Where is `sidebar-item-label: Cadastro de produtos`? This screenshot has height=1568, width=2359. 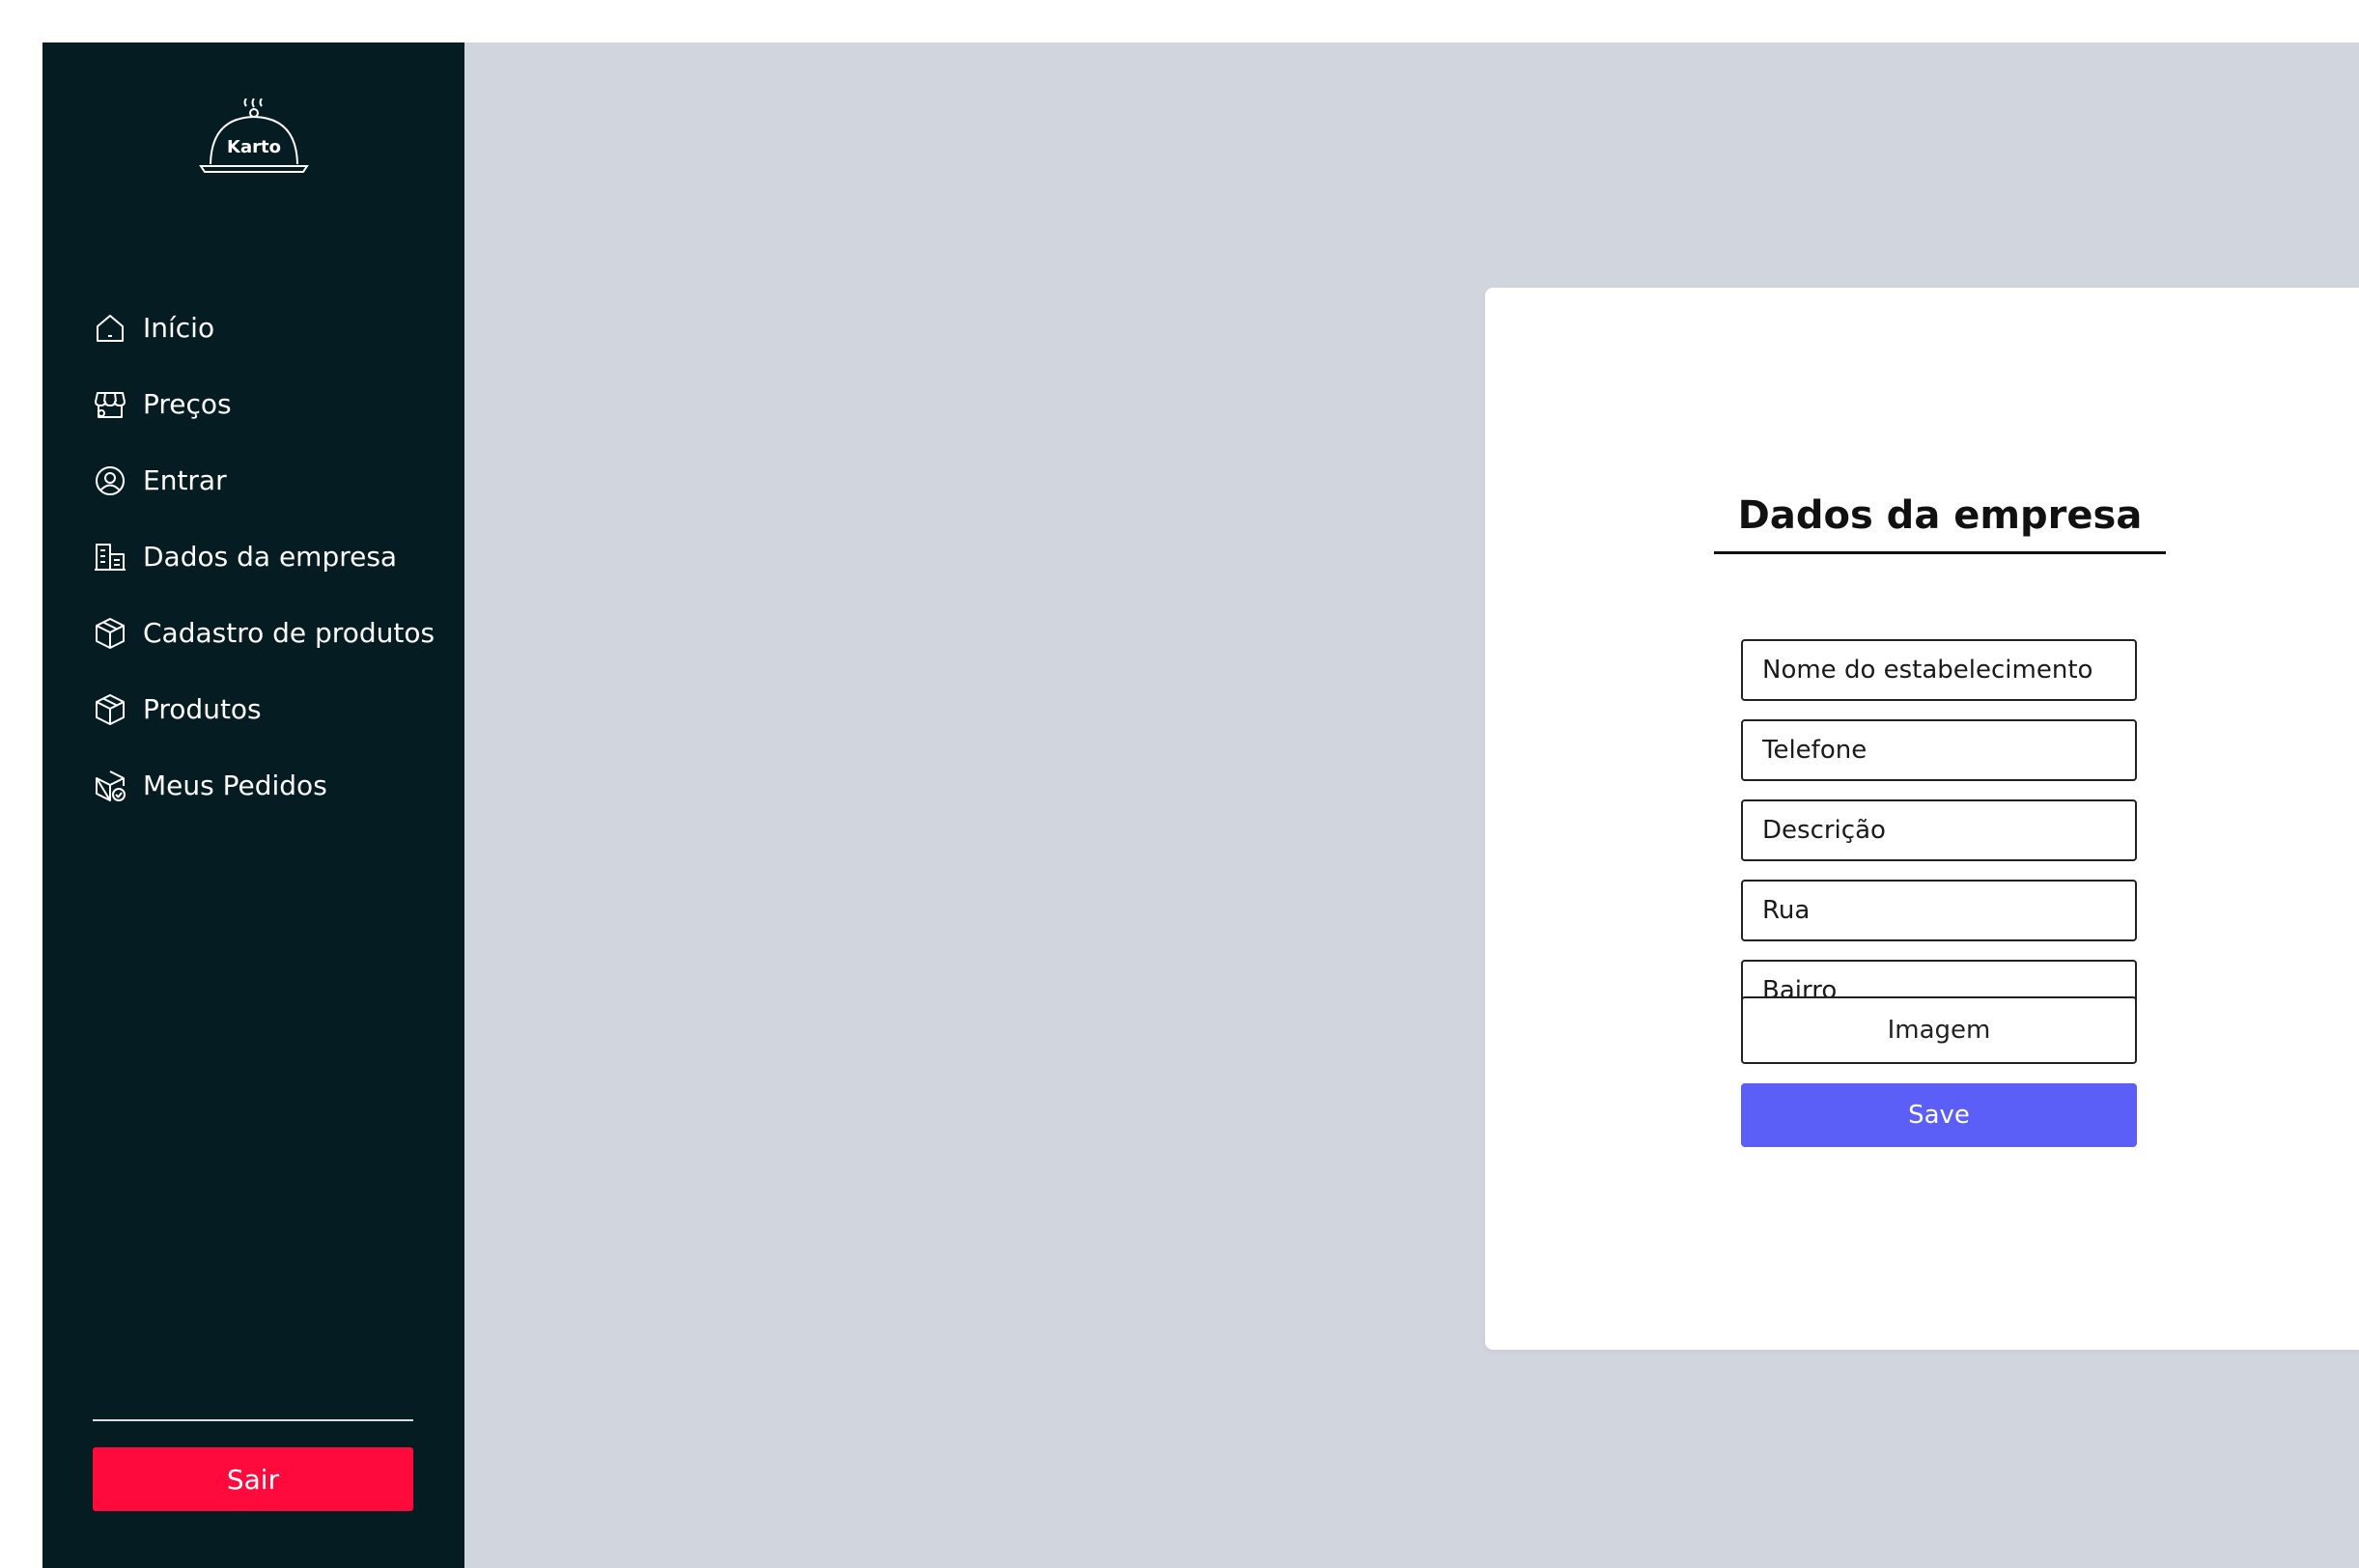 sidebar-item-label: Cadastro de produtos is located at coordinates (289, 633).